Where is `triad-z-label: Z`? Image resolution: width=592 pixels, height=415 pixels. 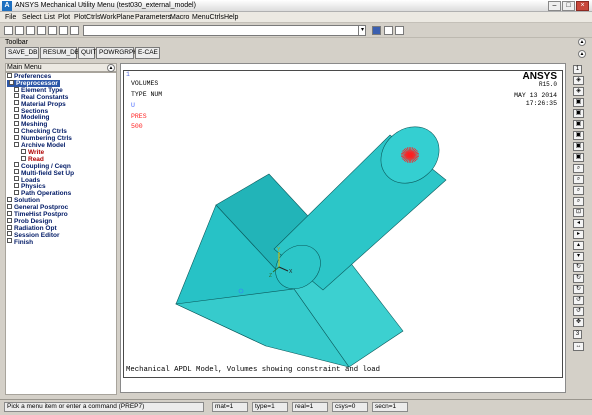
triad-z-label: Z is located at coordinates (270, 276).